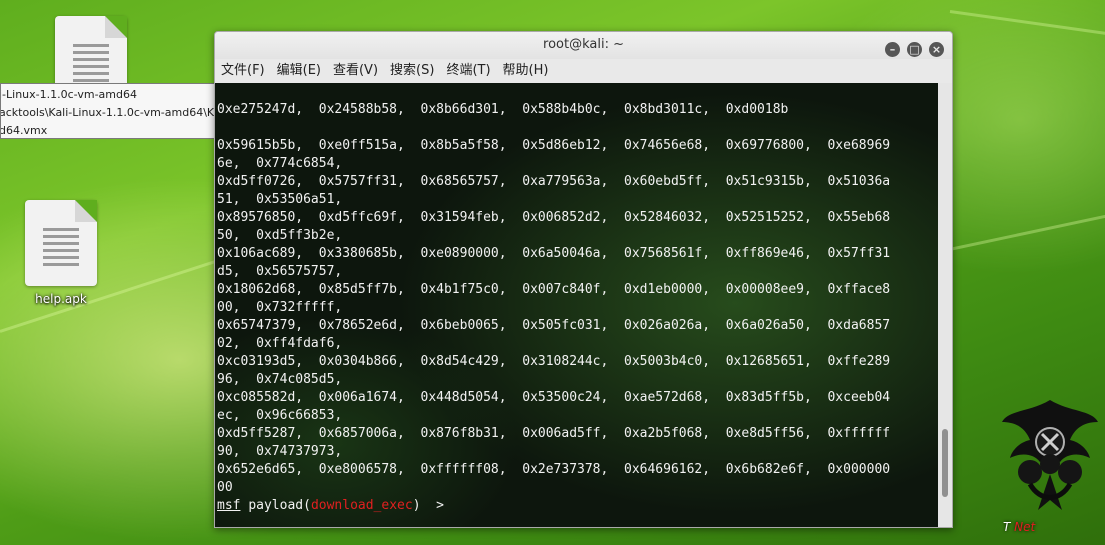 The image size is (1105, 545). What do you see at coordinates (936, 49) in the screenshot?
I see `close-icon: ×` at bounding box center [936, 49].